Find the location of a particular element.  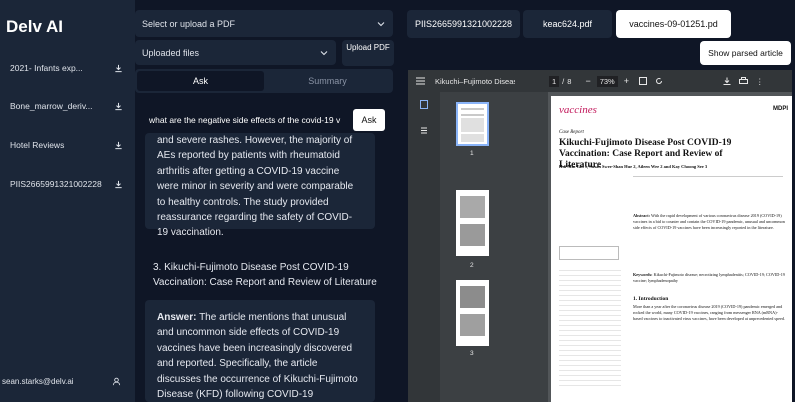

rotate-icon is located at coordinates (659, 81).